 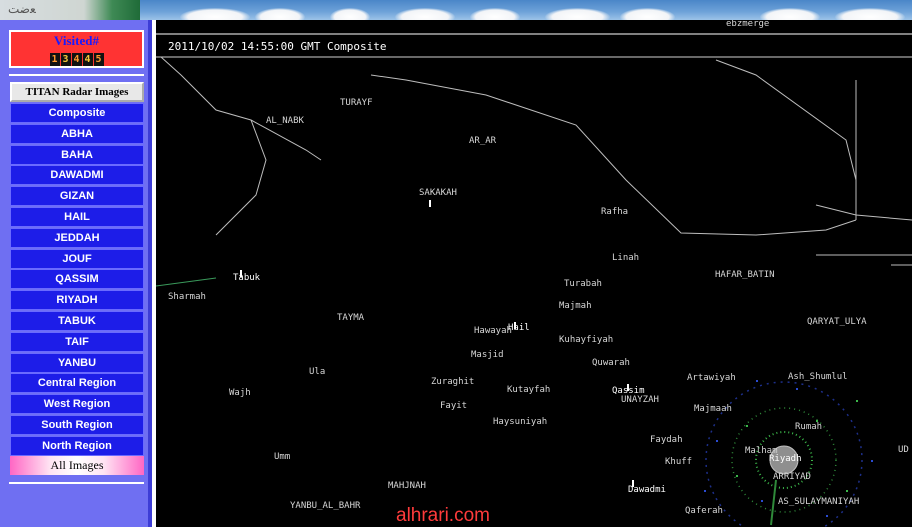 I want to click on place-label: Masjid, so click(x=487, y=355).